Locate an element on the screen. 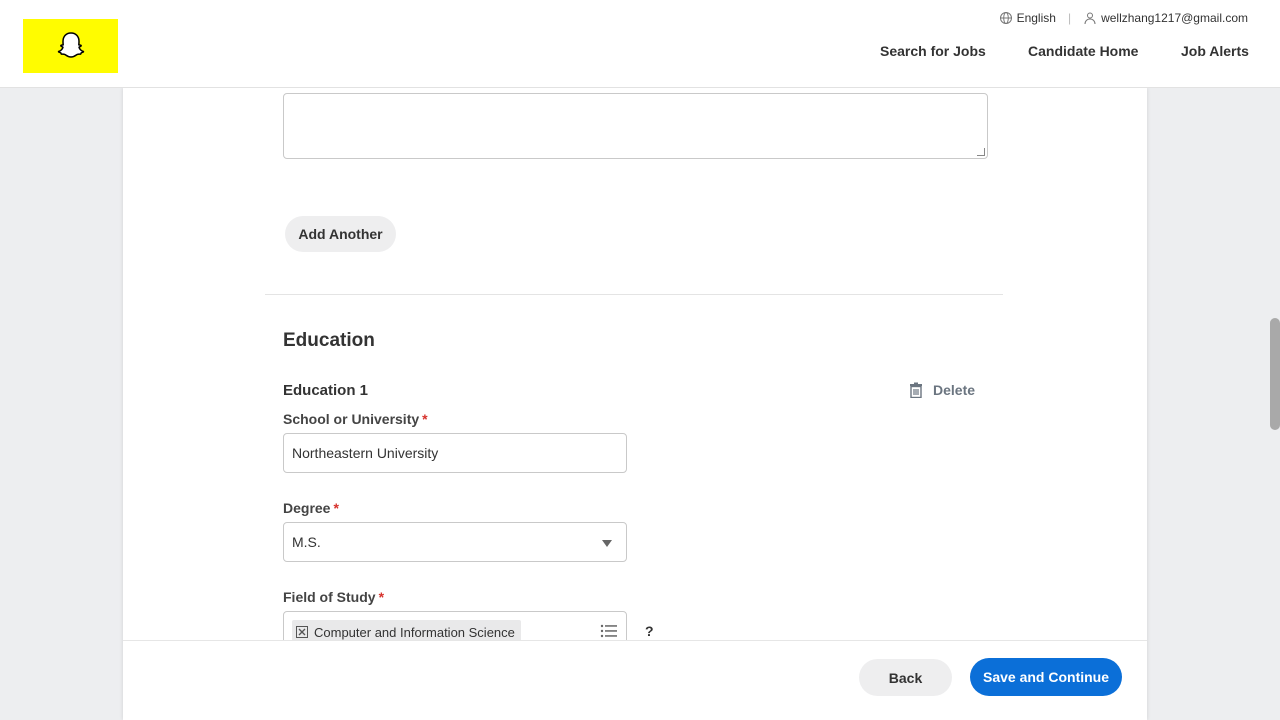  resize-handle-icon is located at coordinates (981, 152).